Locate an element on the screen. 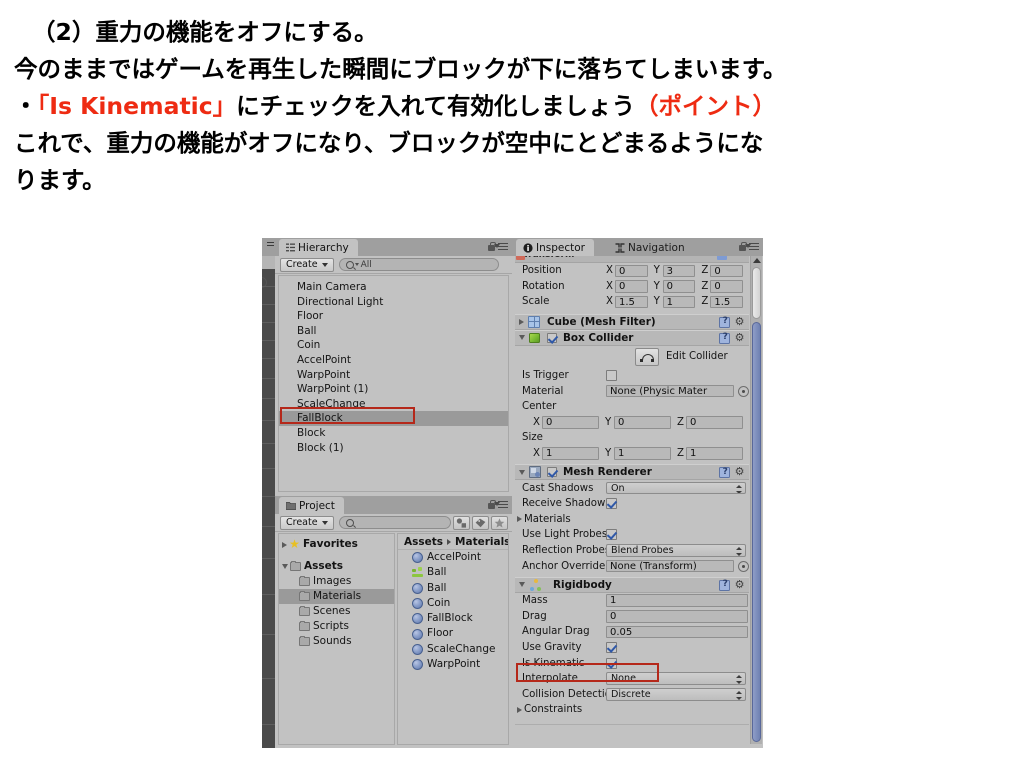 The image size is (1024, 768). hierarchy-item-fallblock: FallBlock is located at coordinates (393, 418).